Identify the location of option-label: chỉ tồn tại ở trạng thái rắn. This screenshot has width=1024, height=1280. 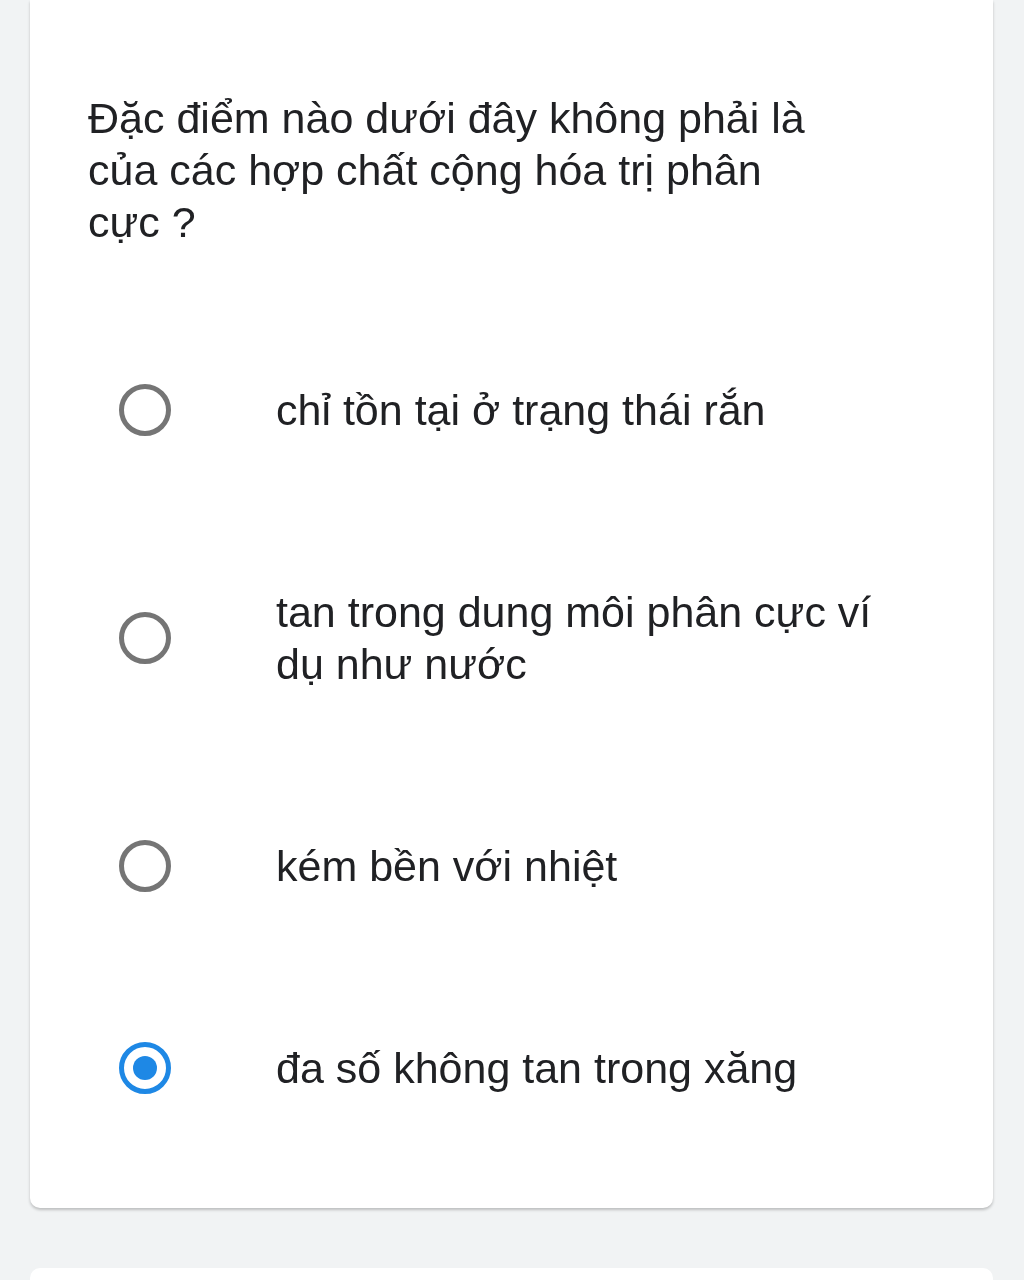
(521, 410).